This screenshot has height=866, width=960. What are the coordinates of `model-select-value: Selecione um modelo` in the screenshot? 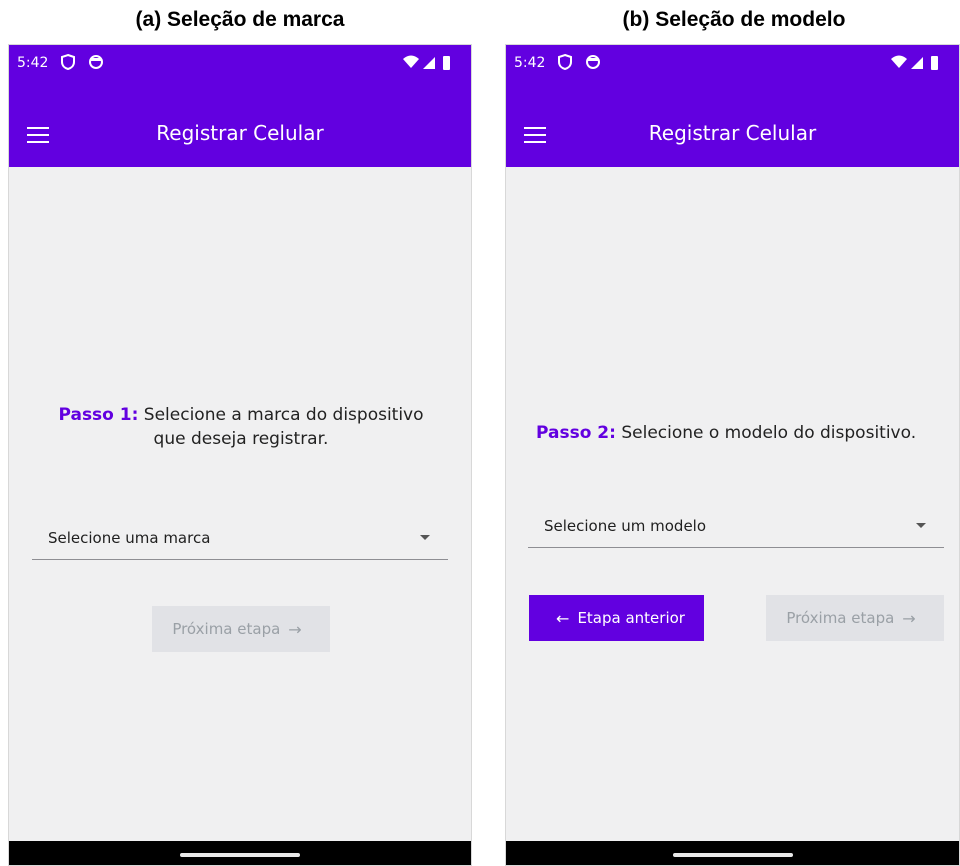 It's located at (625, 526).